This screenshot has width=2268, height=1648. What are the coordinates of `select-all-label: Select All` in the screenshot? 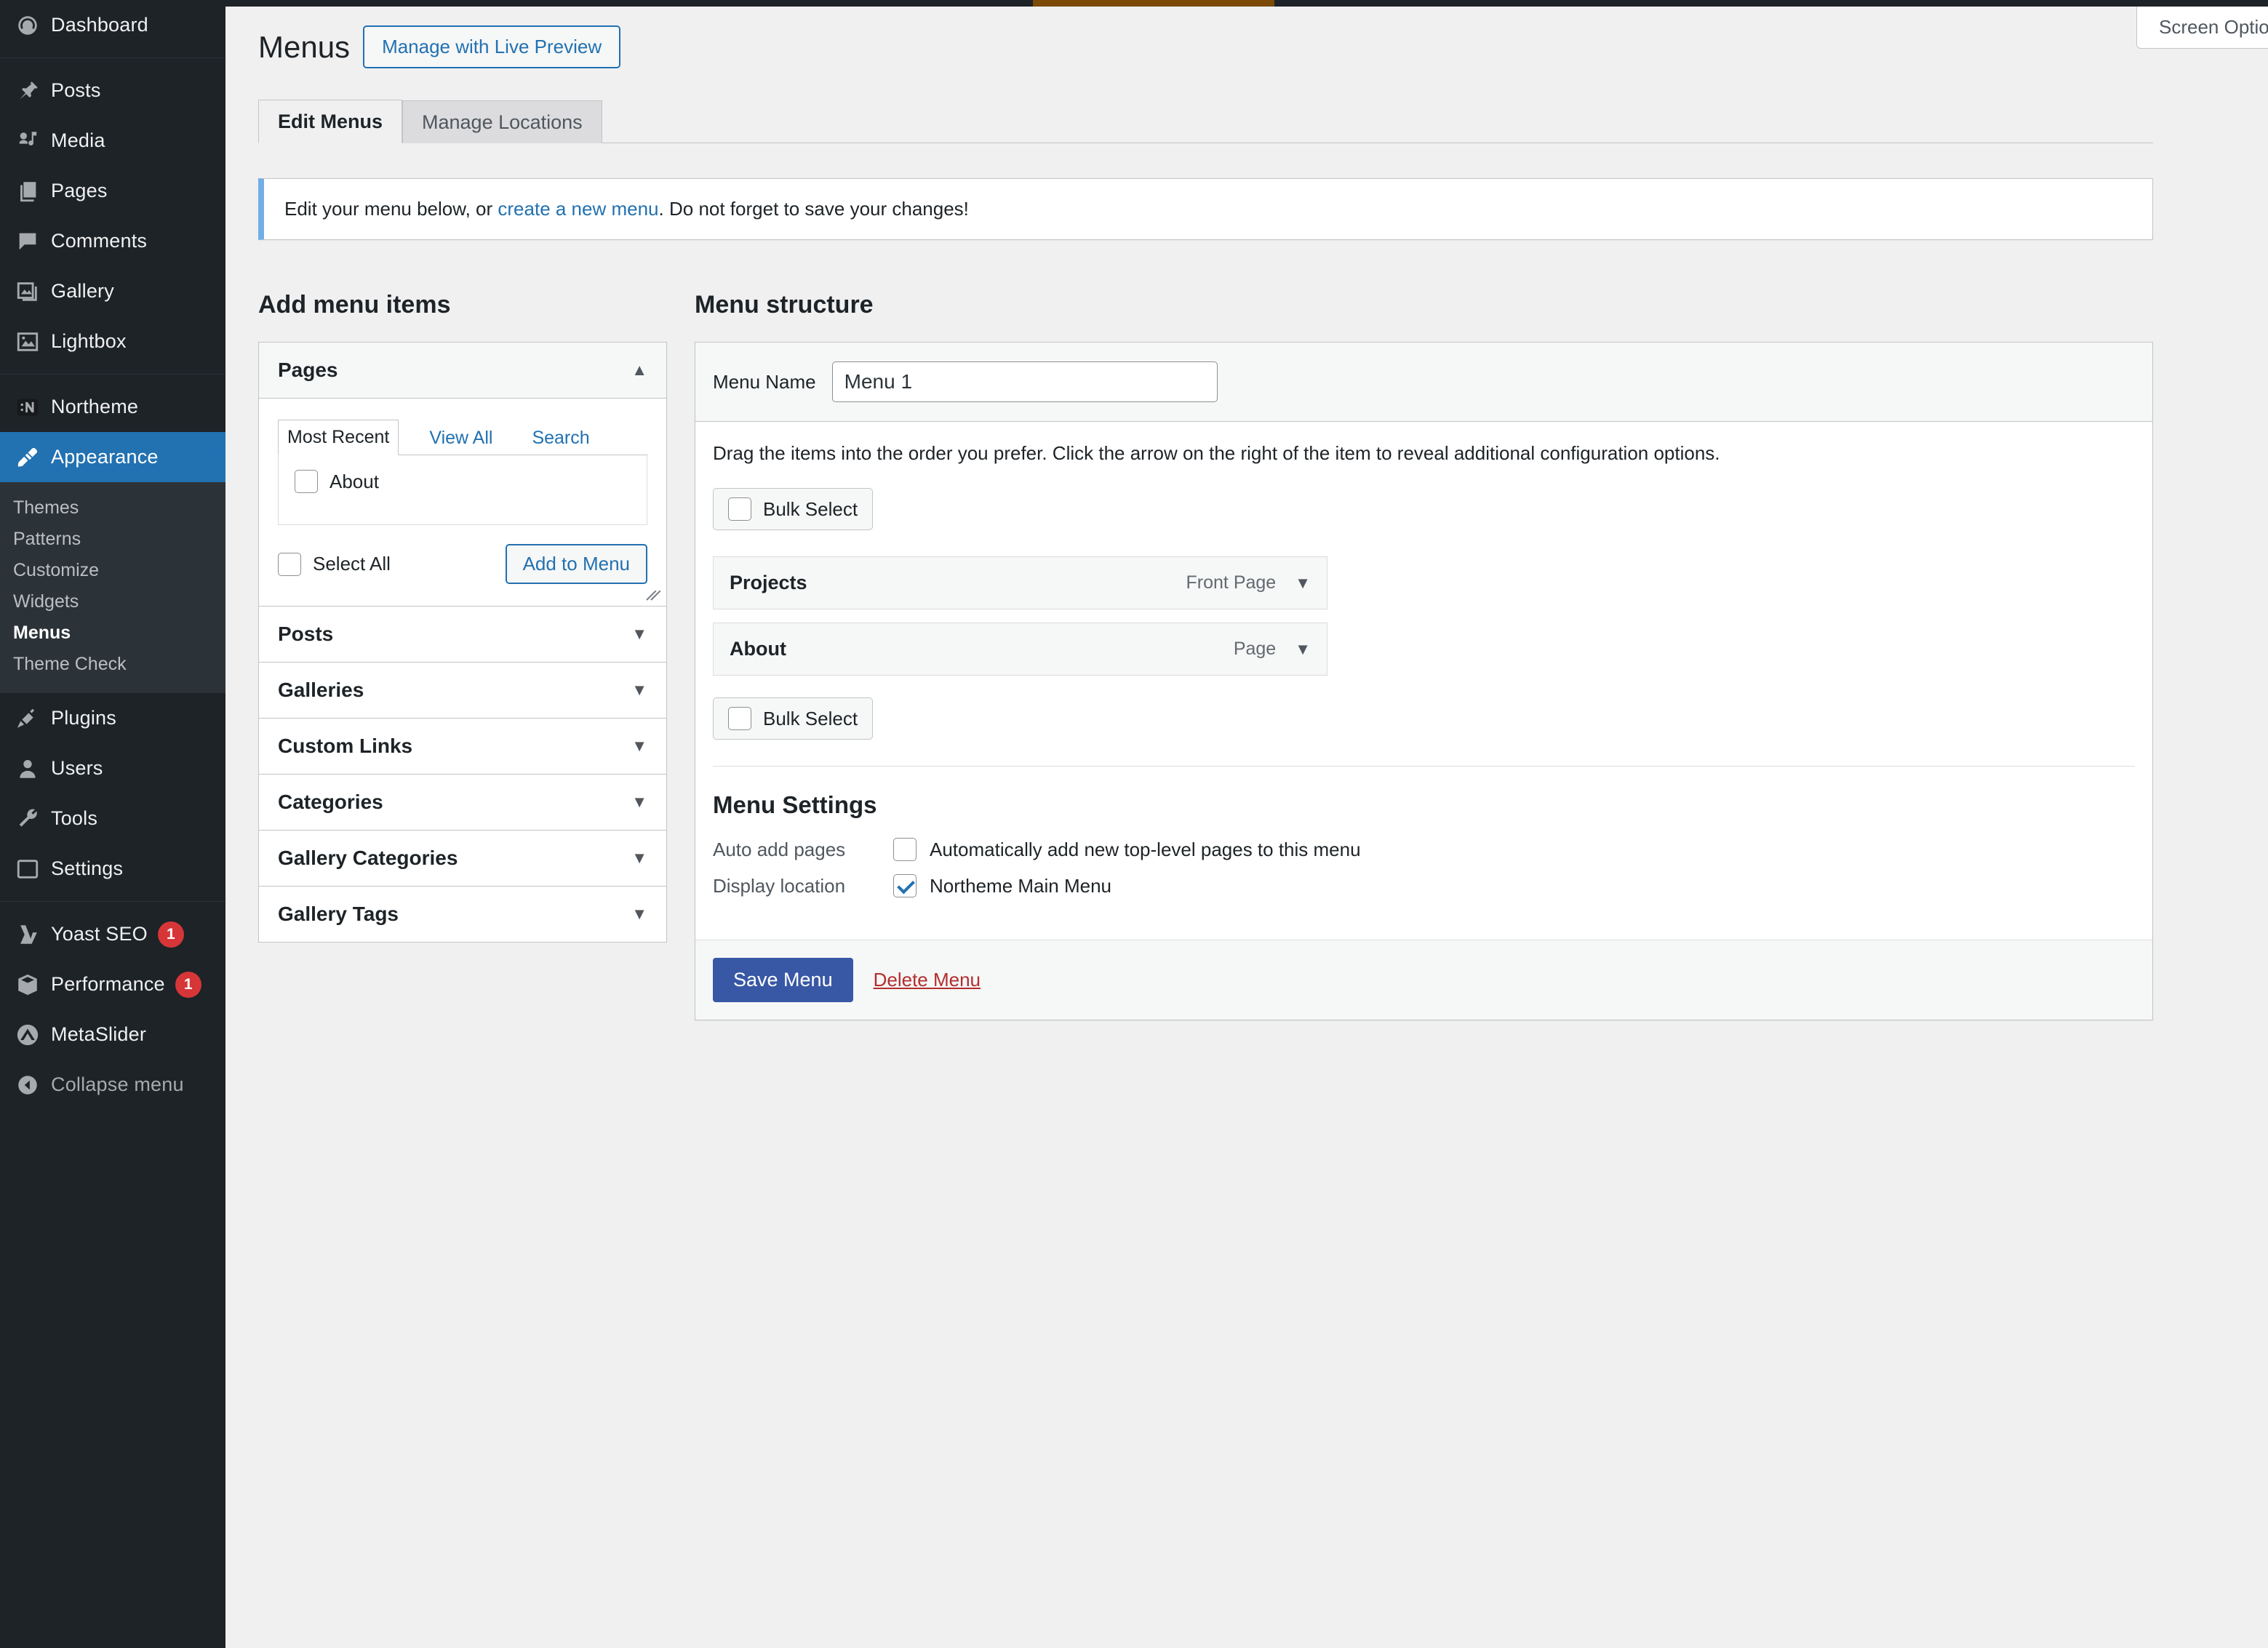 It's located at (352, 564).